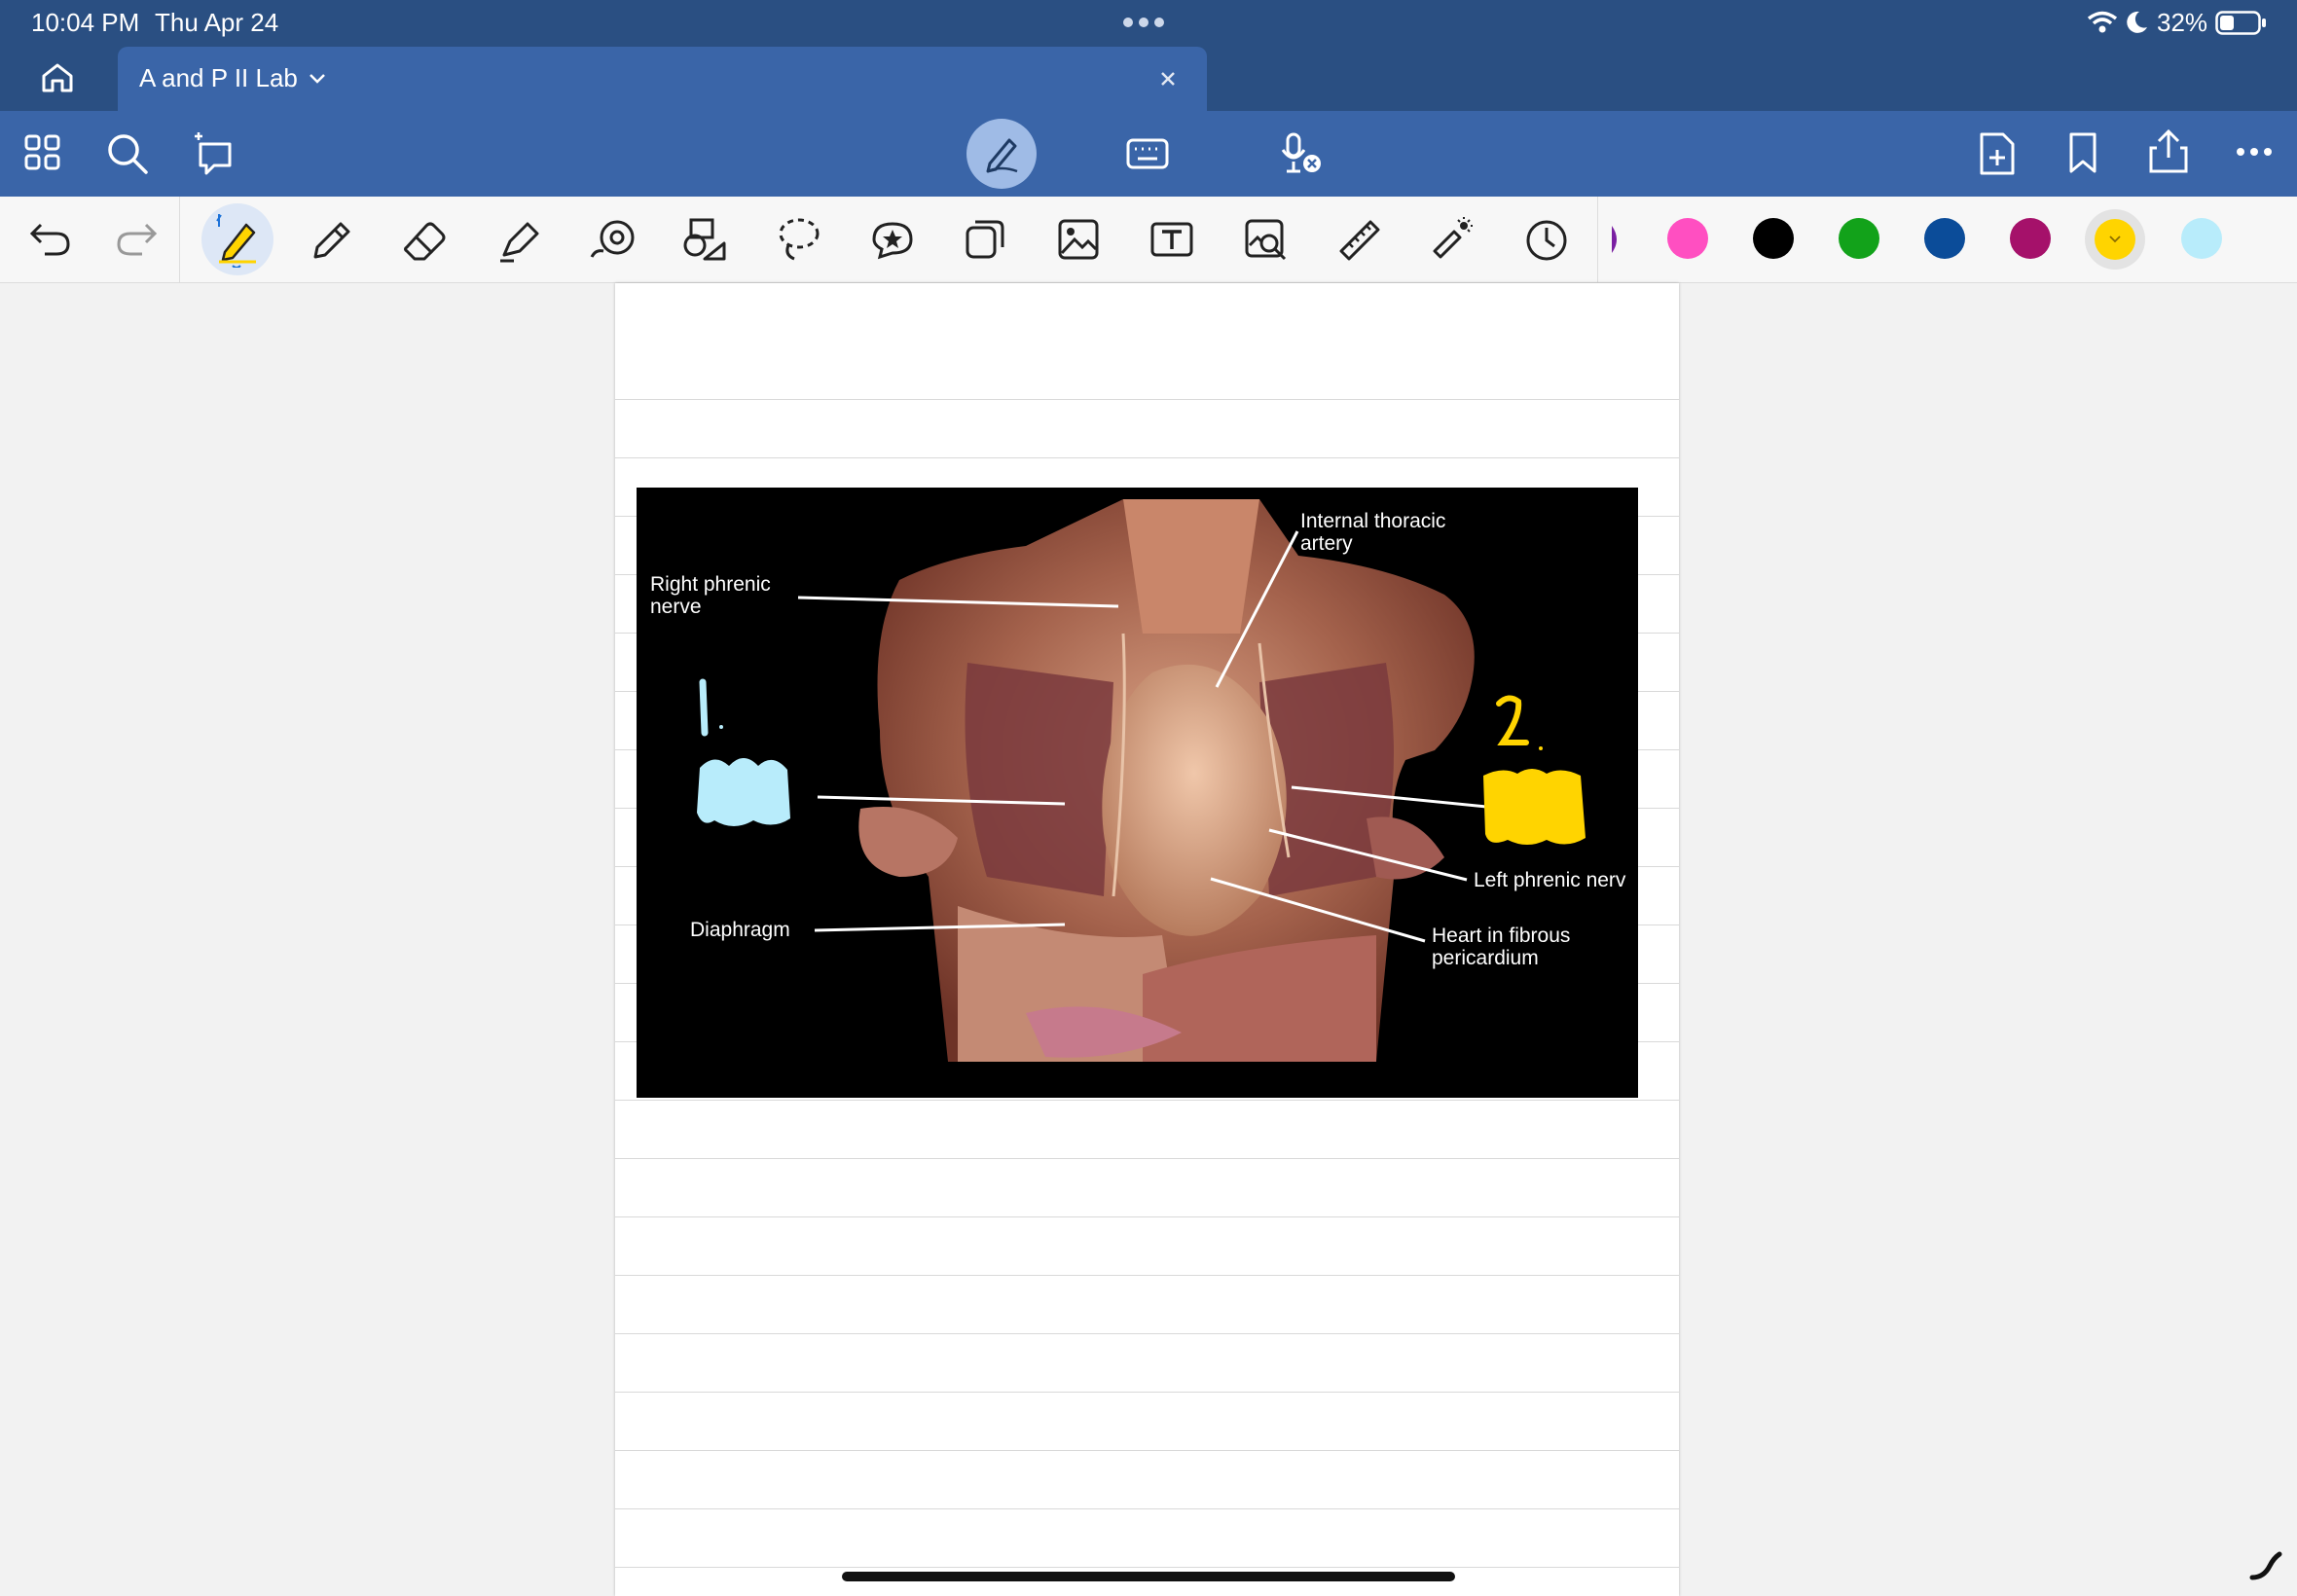  Describe the element at coordinates (1774, 238) in the screenshot. I see `color-swatch-black` at that location.